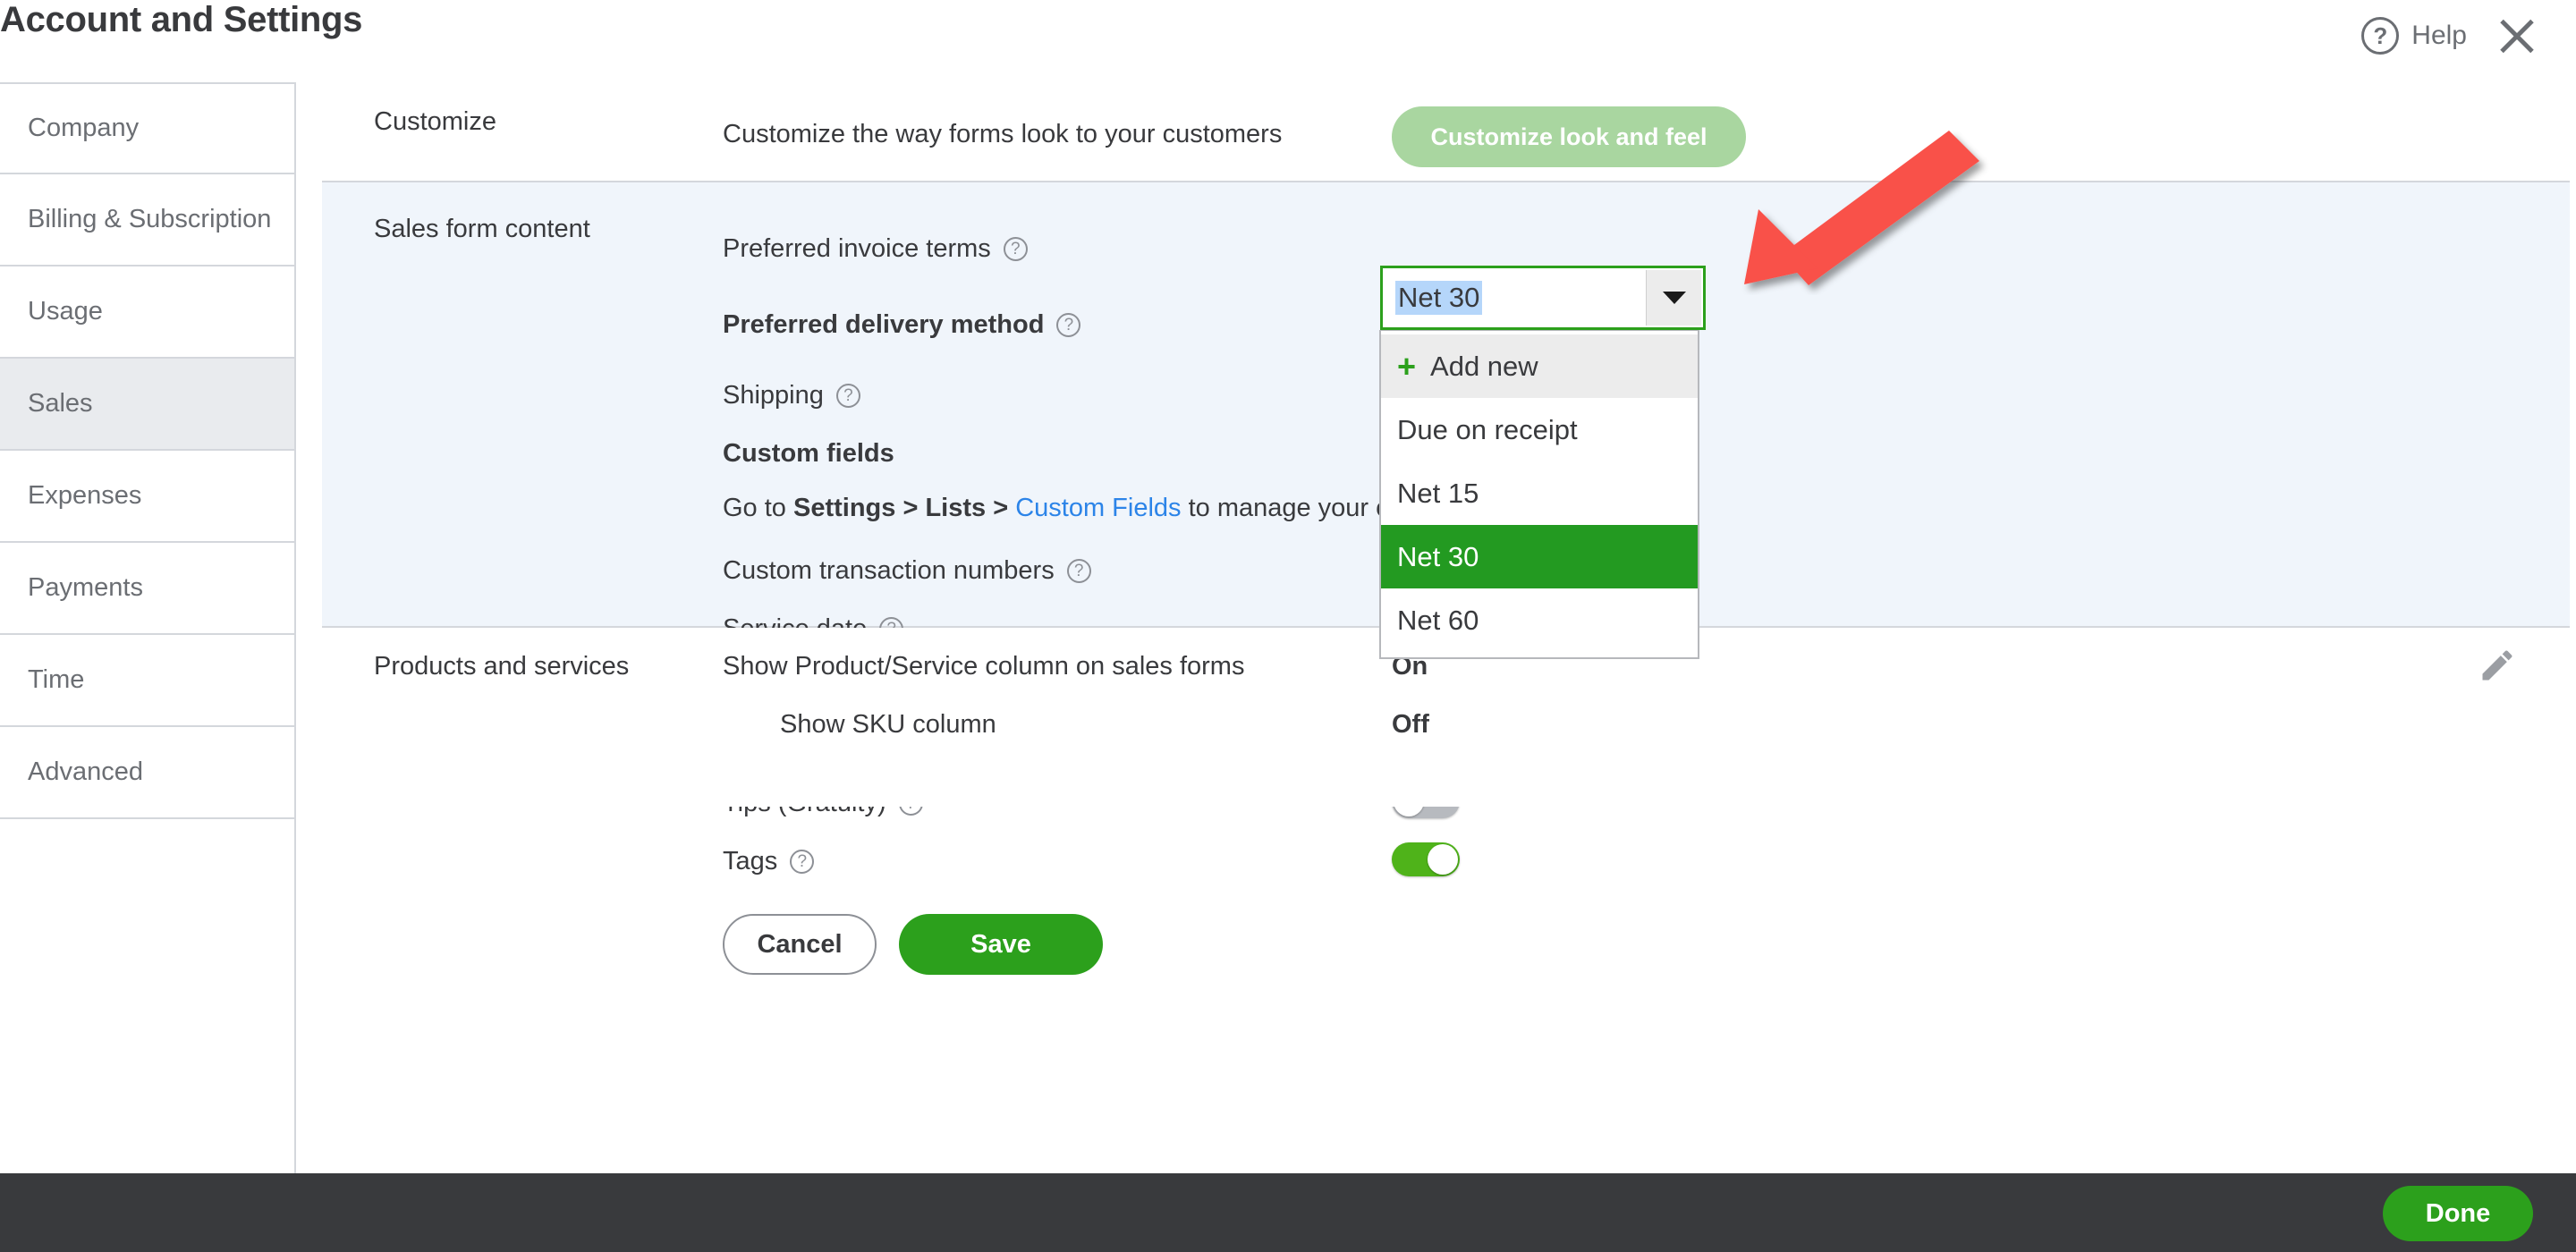 The width and height of the screenshot is (2576, 1252). What do you see at coordinates (773, 396) in the screenshot?
I see `shipping-label: Shipping` at bounding box center [773, 396].